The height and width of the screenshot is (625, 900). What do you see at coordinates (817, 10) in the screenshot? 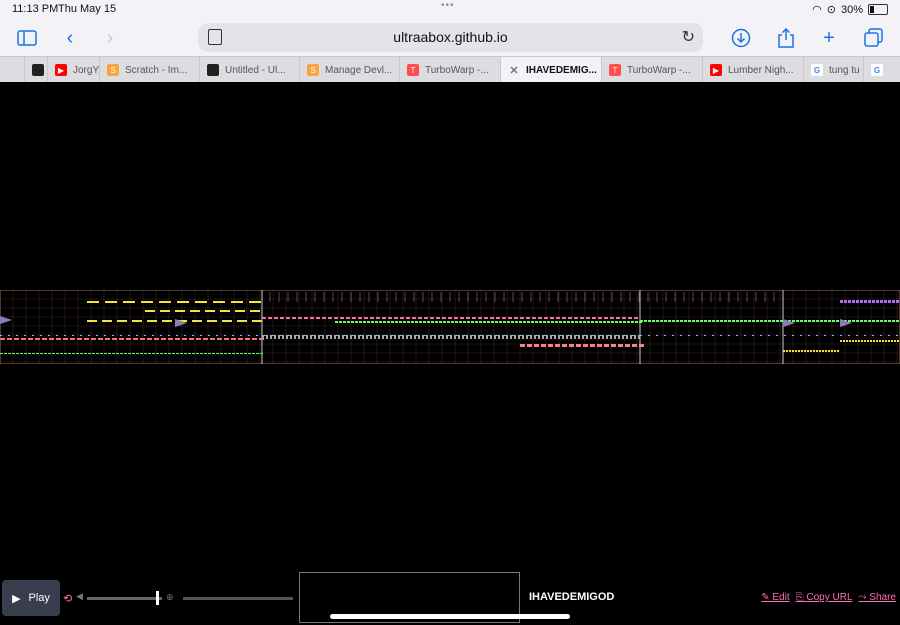
I see `wifi-icon: ◠` at bounding box center [817, 10].